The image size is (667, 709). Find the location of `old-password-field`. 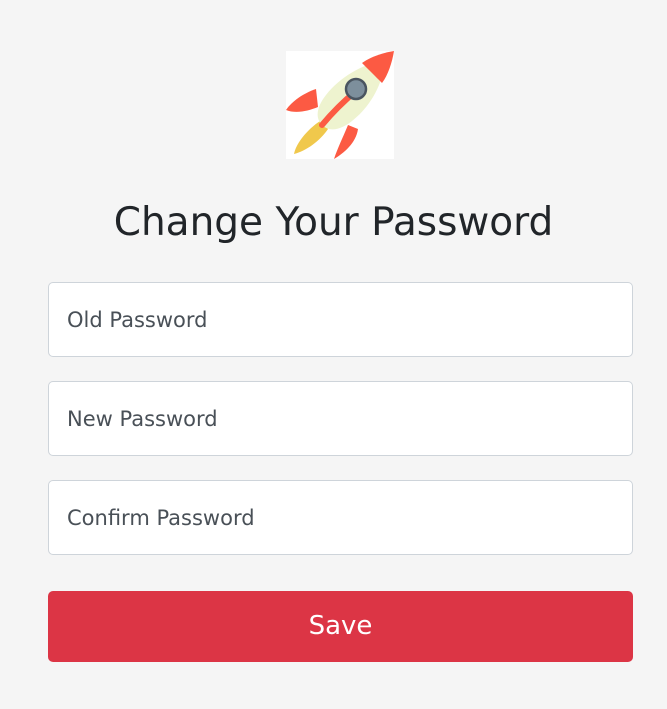

old-password-field is located at coordinates (340, 319).